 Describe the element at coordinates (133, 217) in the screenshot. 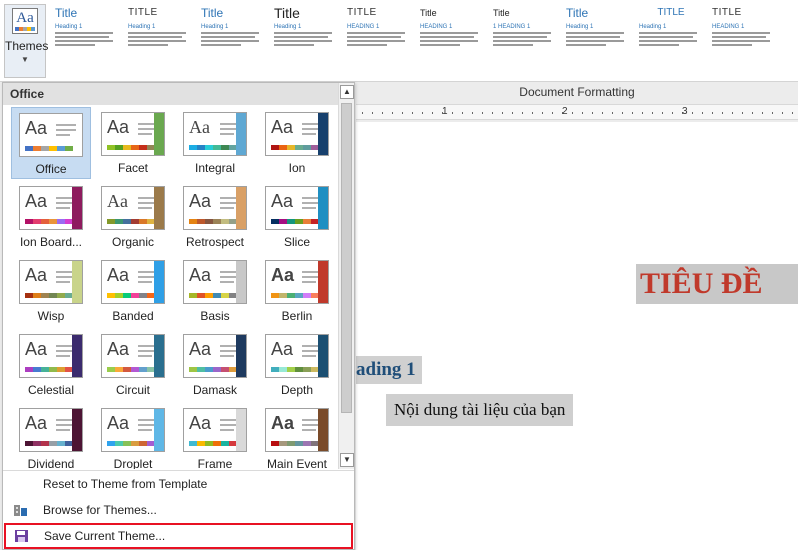

I see `theme-item: Aa Organic` at that location.